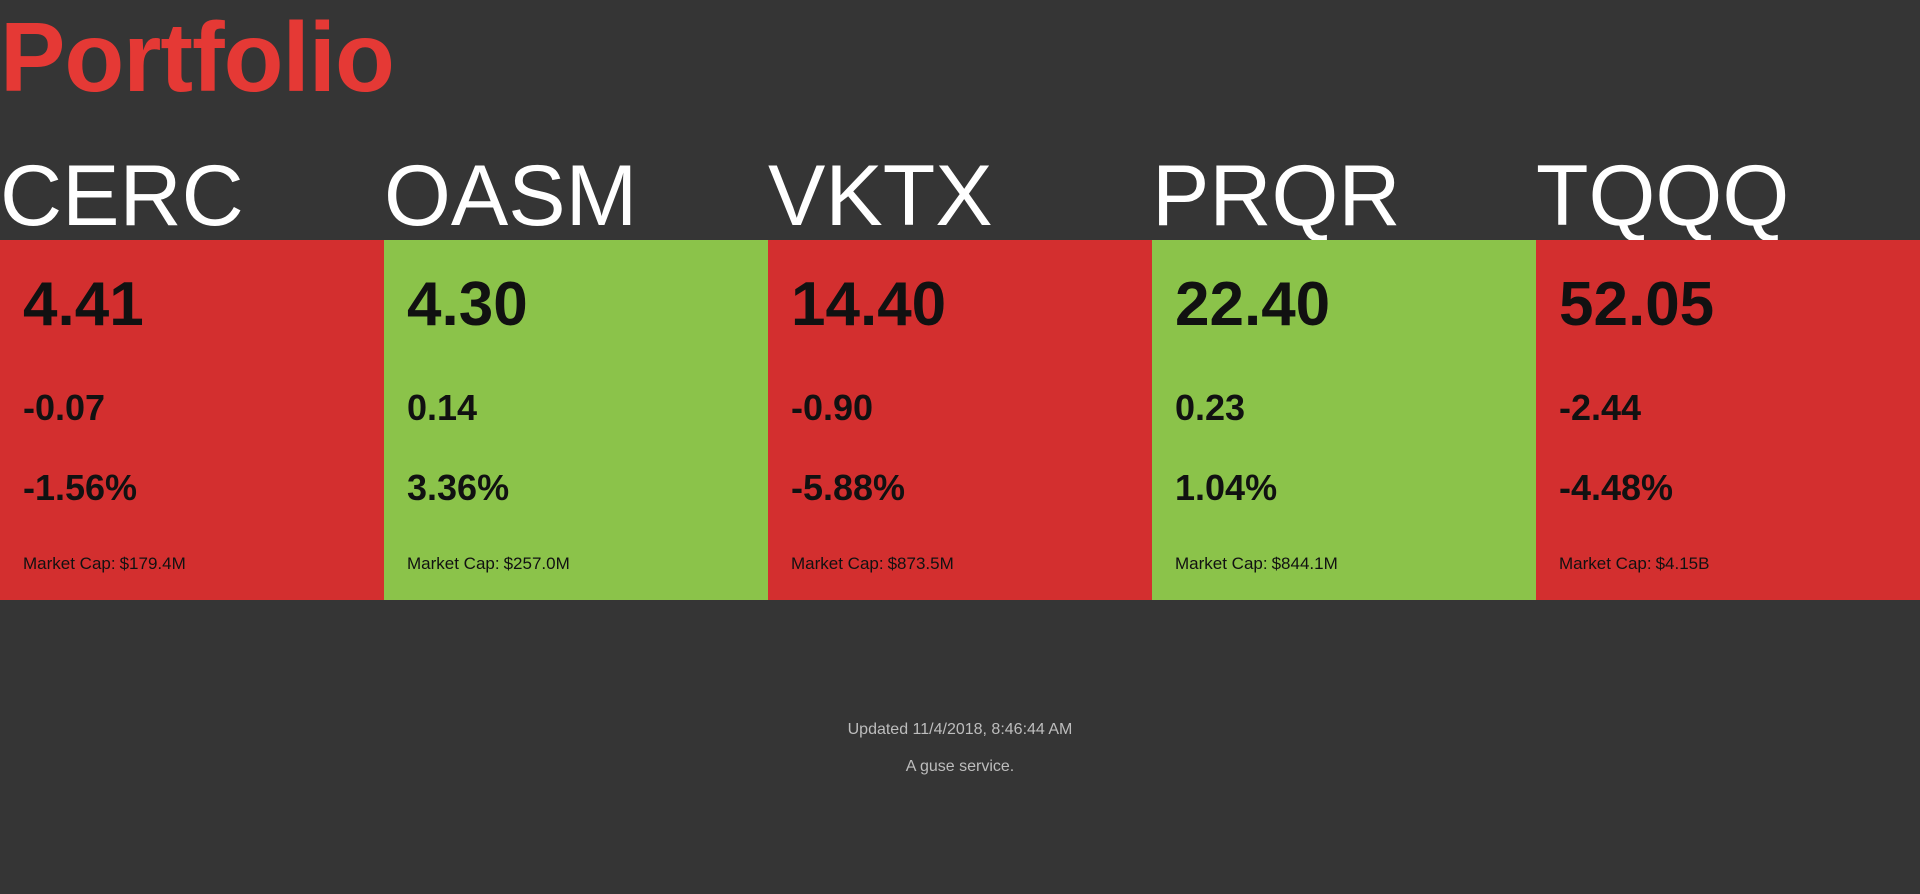 This screenshot has height=894, width=1920. I want to click on market-cap-value: $179.4M, so click(152, 563).